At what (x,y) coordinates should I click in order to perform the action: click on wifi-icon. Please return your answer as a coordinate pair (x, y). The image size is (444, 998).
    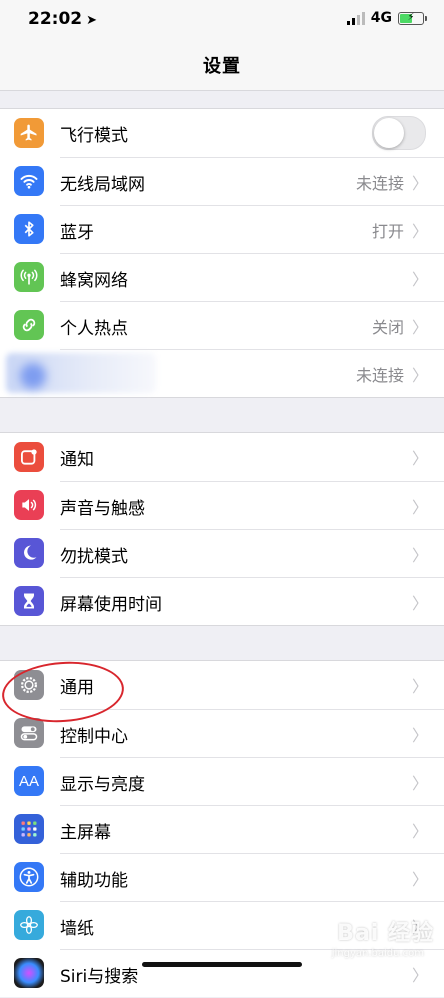
    Looking at the image, I should click on (29, 181).